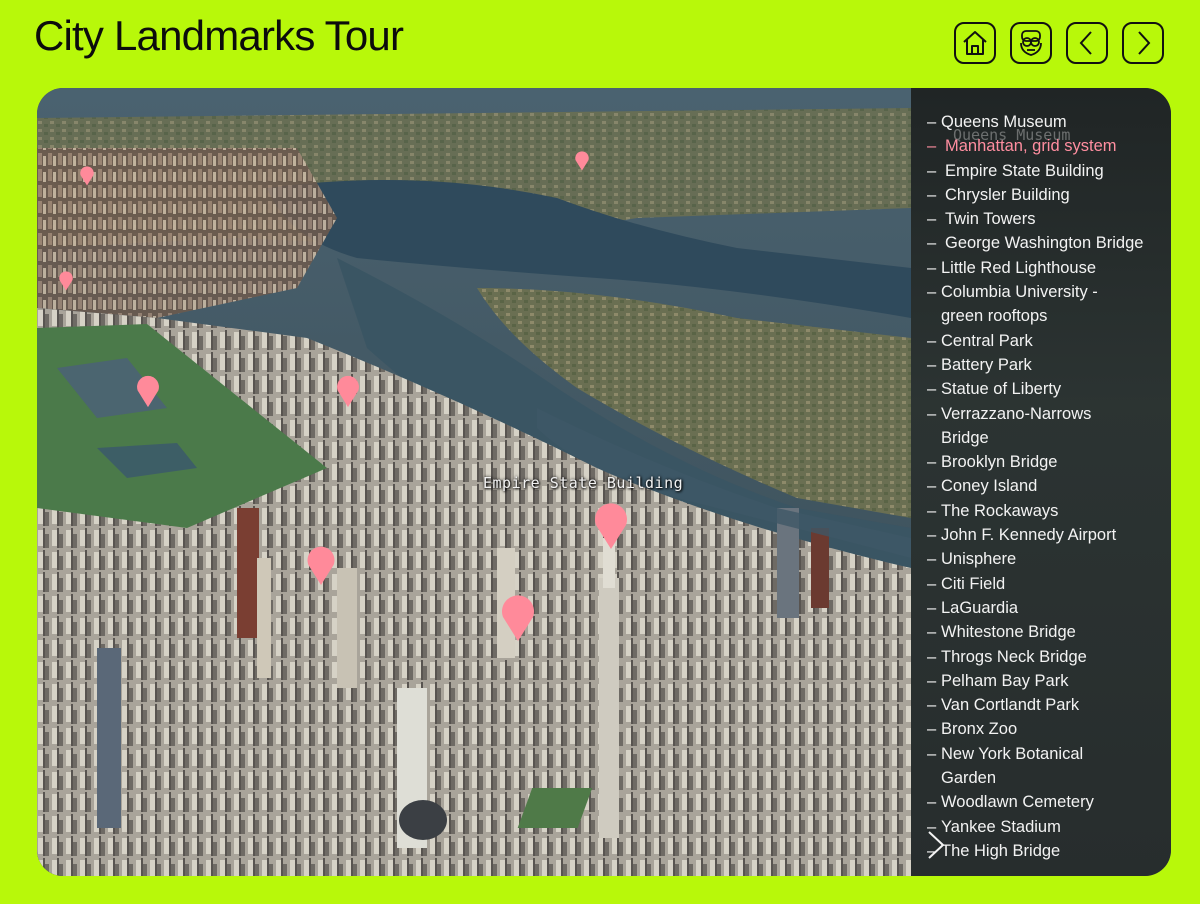 This screenshot has width=1200, height=904. I want to click on landmark-label: Coney Island, so click(989, 486).